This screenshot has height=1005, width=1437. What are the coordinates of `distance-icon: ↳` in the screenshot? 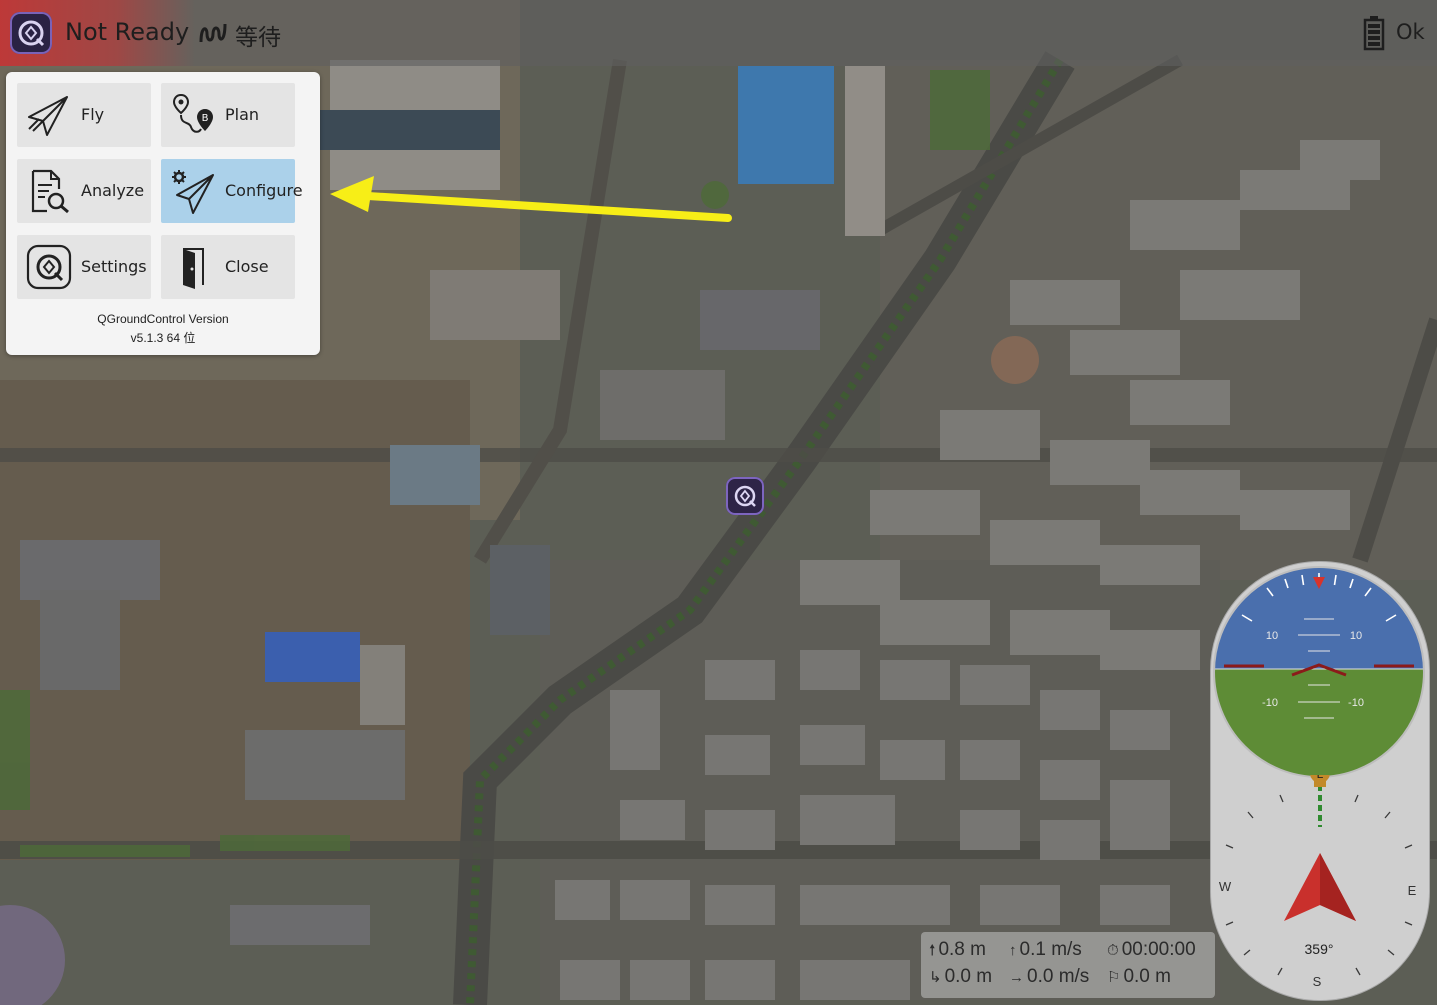 It's located at (935, 977).